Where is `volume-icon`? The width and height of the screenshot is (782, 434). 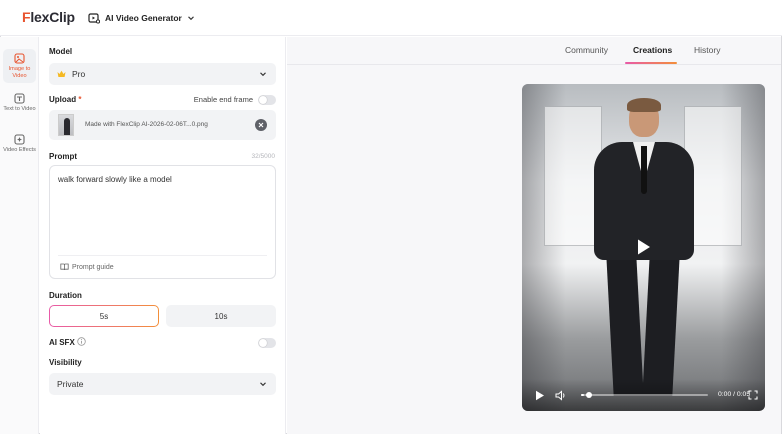
volume-icon is located at coordinates (561, 395).